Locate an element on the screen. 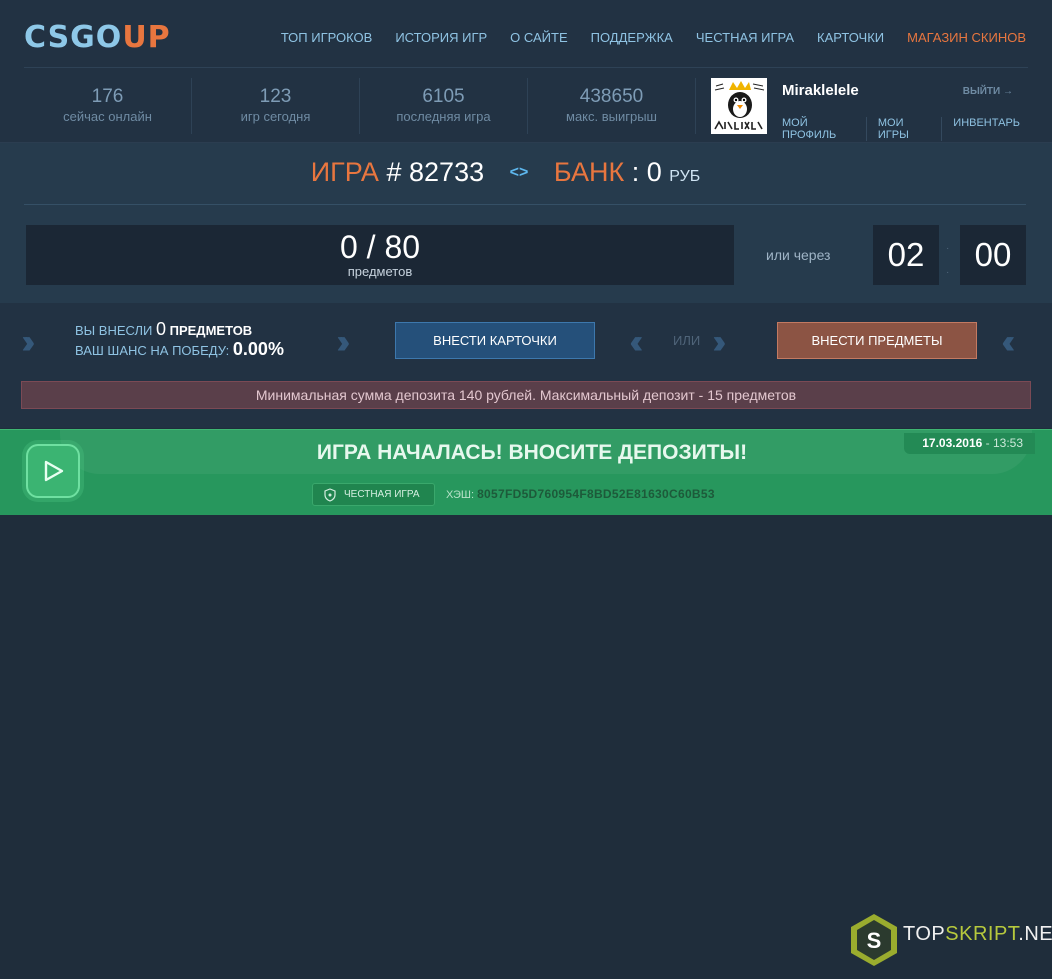 The image size is (1052, 979). stat-games-today: 123 игр сегодня is located at coordinates (276, 106).